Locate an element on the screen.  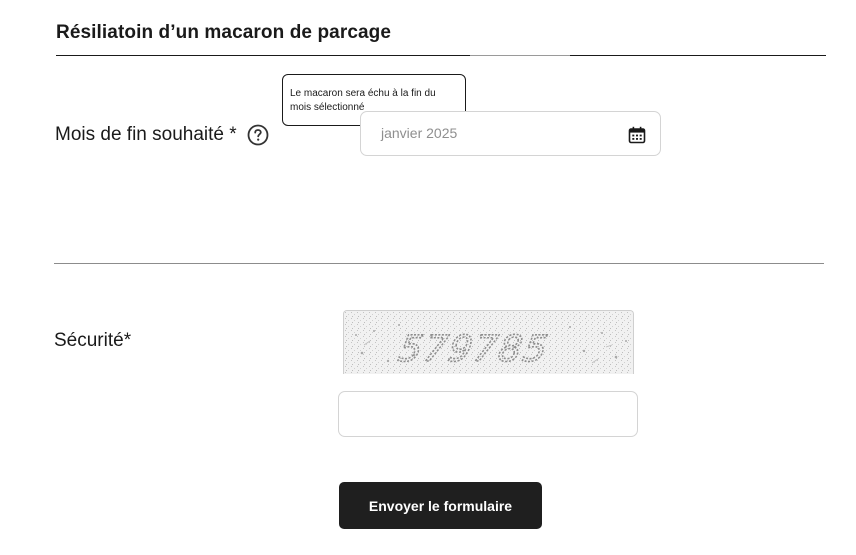
end-month-value: janvier 2025 is located at coordinates (419, 133).